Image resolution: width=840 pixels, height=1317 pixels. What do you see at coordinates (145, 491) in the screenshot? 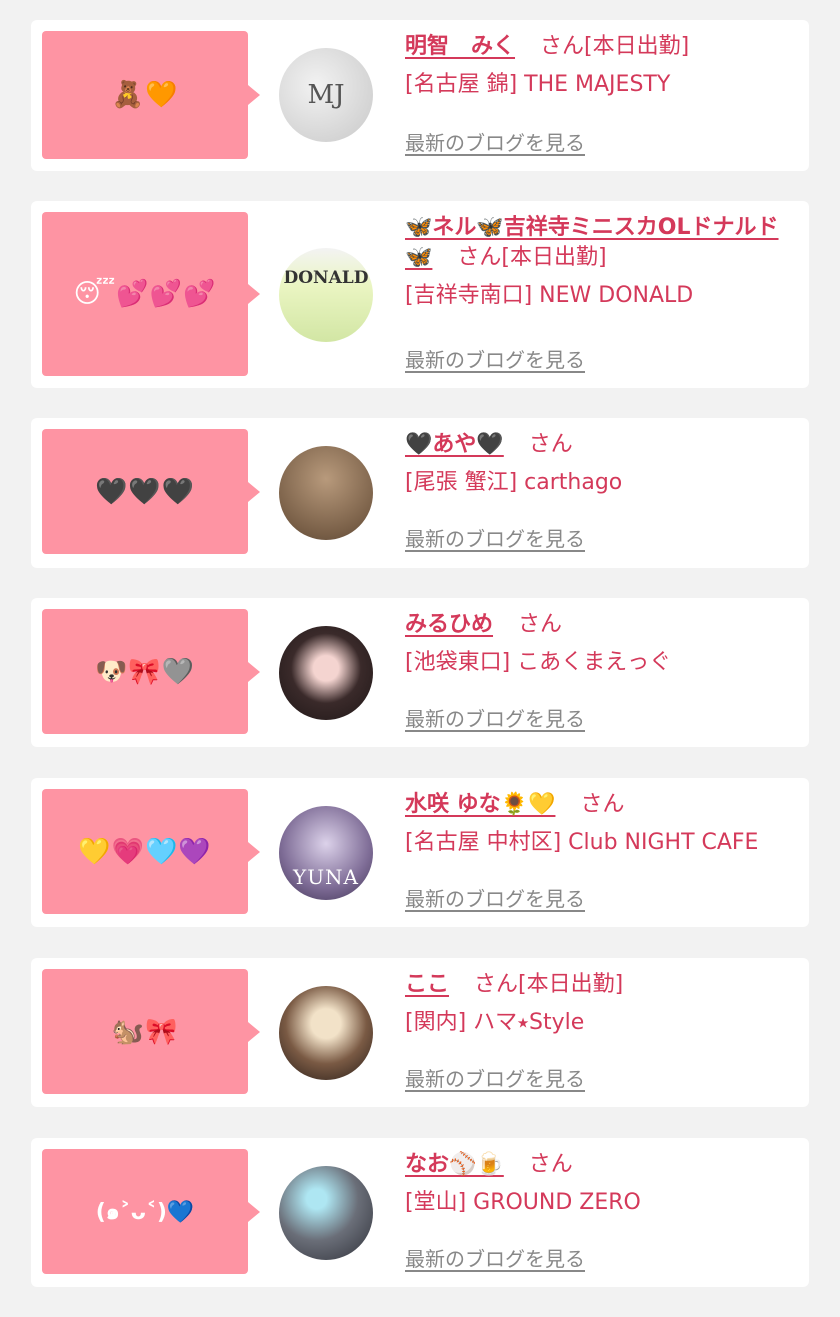
I see `bubble-message: 🖤🖤🖤` at bounding box center [145, 491].